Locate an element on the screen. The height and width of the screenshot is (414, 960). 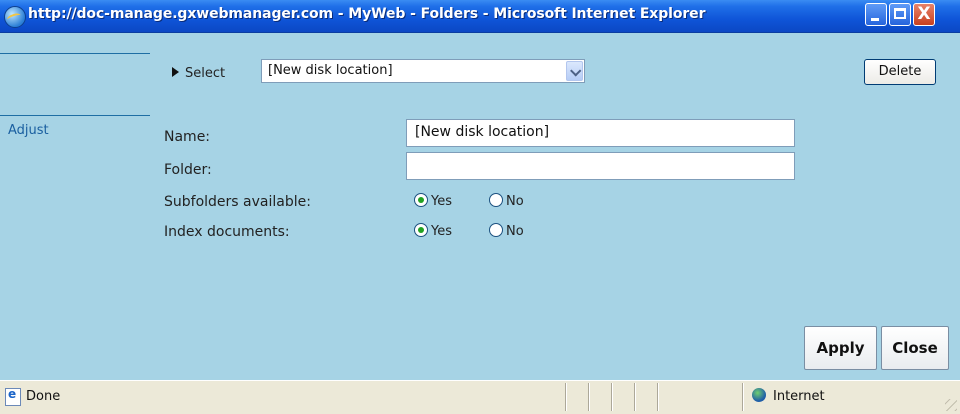
location-select-value: [New disk location] is located at coordinates (330, 70).